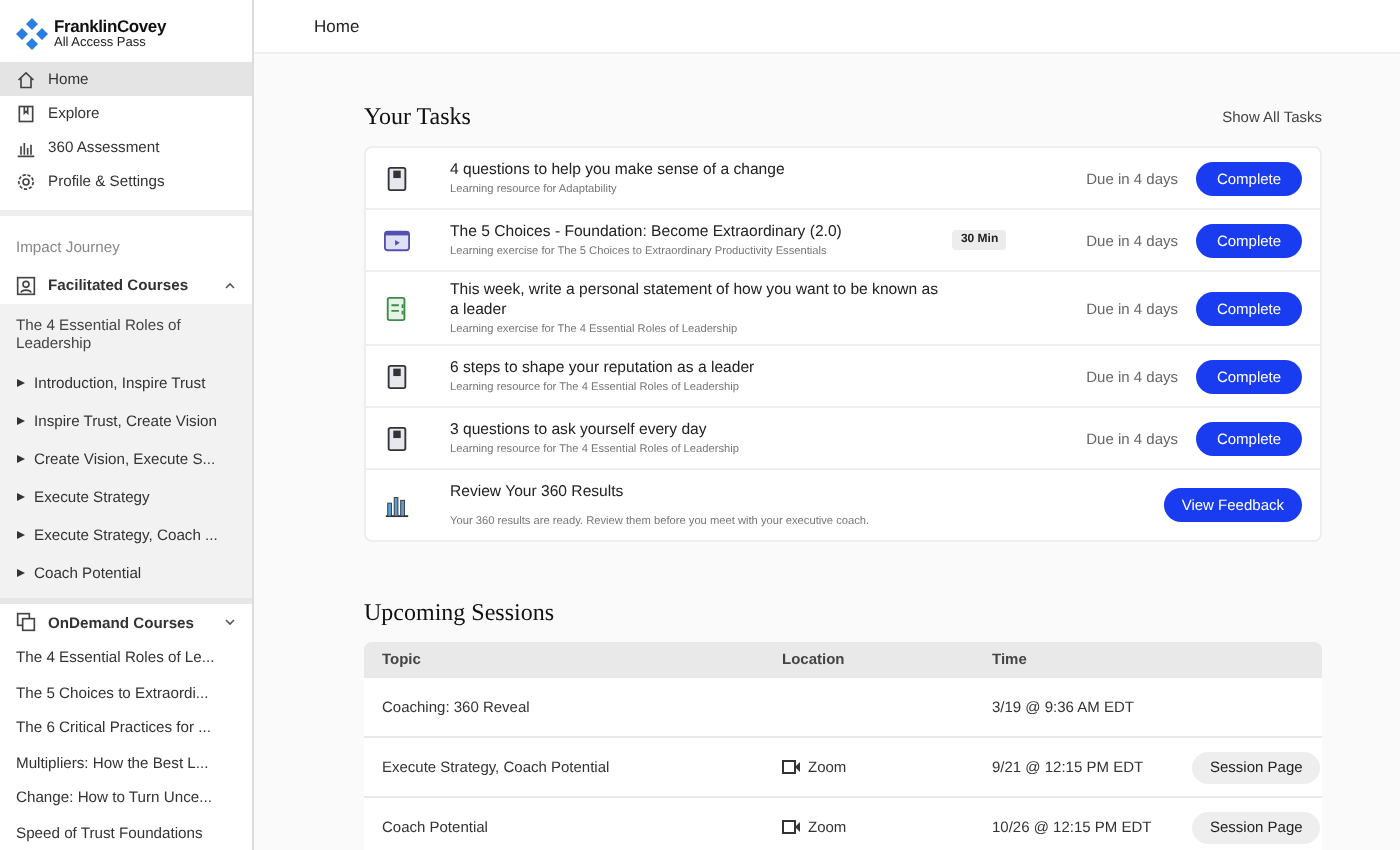 The width and height of the screenshot is (1400, 850). Describe the element at coordinates (26, 181) in the screenshot. I see `settings-icon` at that location.